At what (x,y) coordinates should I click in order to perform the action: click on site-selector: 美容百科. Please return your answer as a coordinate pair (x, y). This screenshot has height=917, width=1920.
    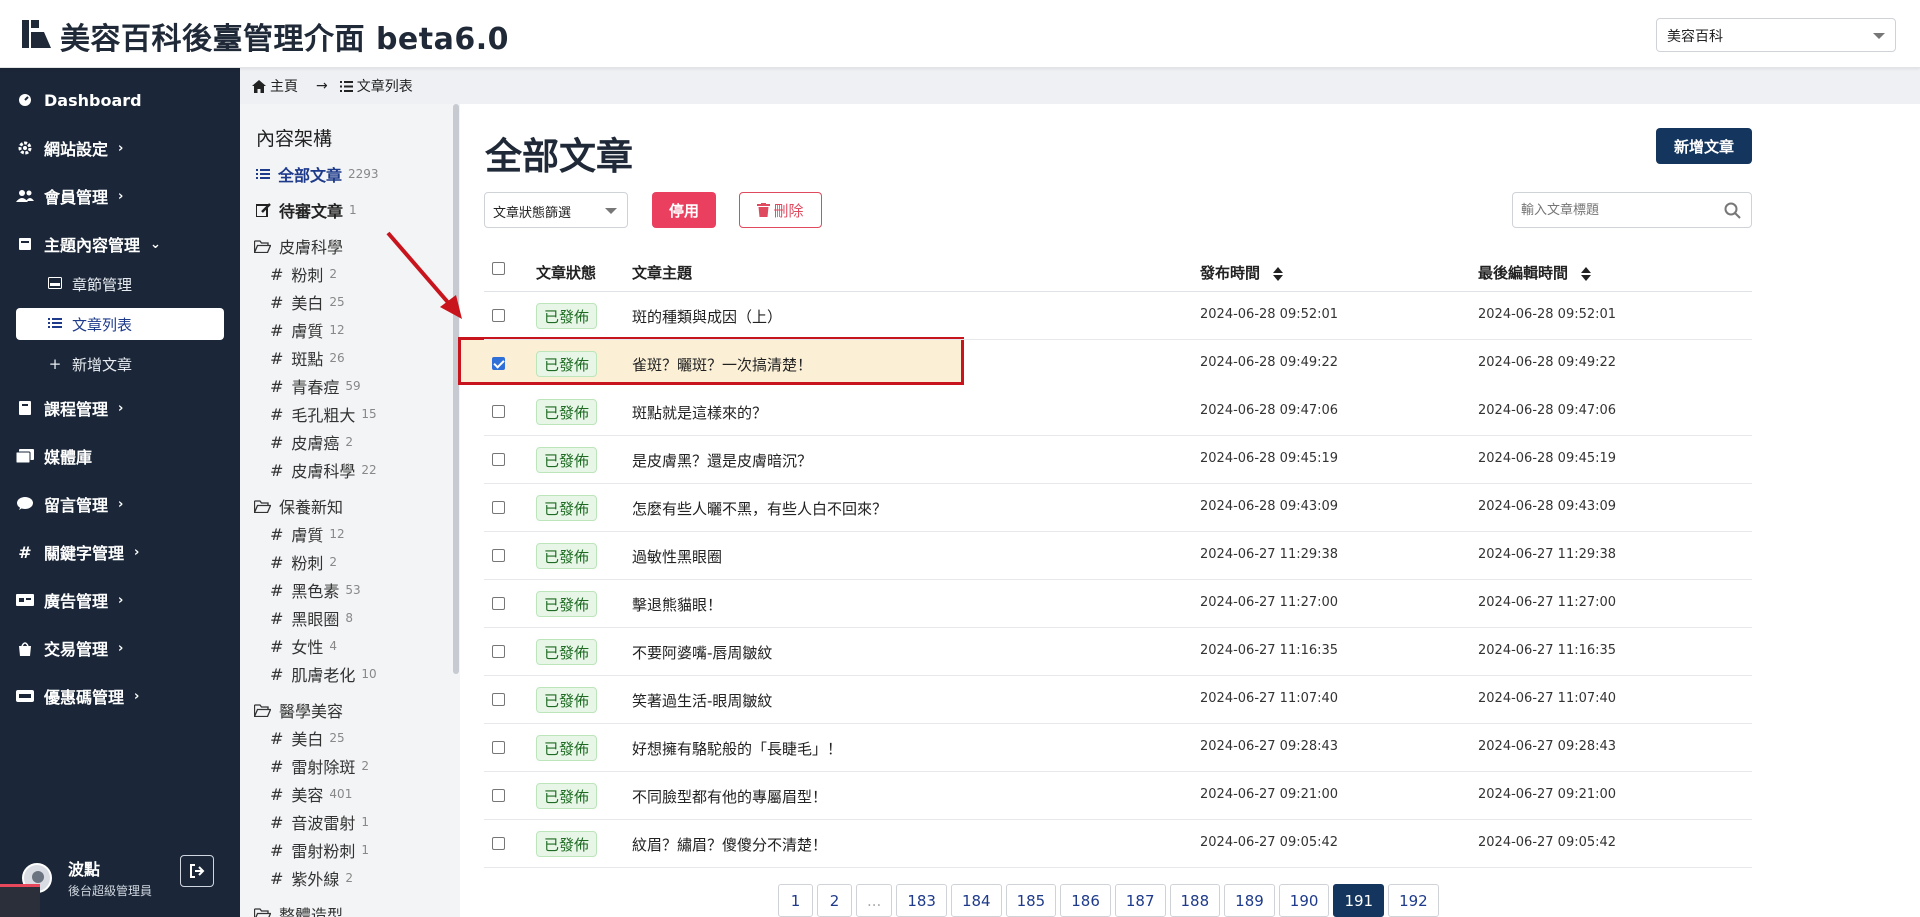
    Looking at the image, I should click on (1776, 35).